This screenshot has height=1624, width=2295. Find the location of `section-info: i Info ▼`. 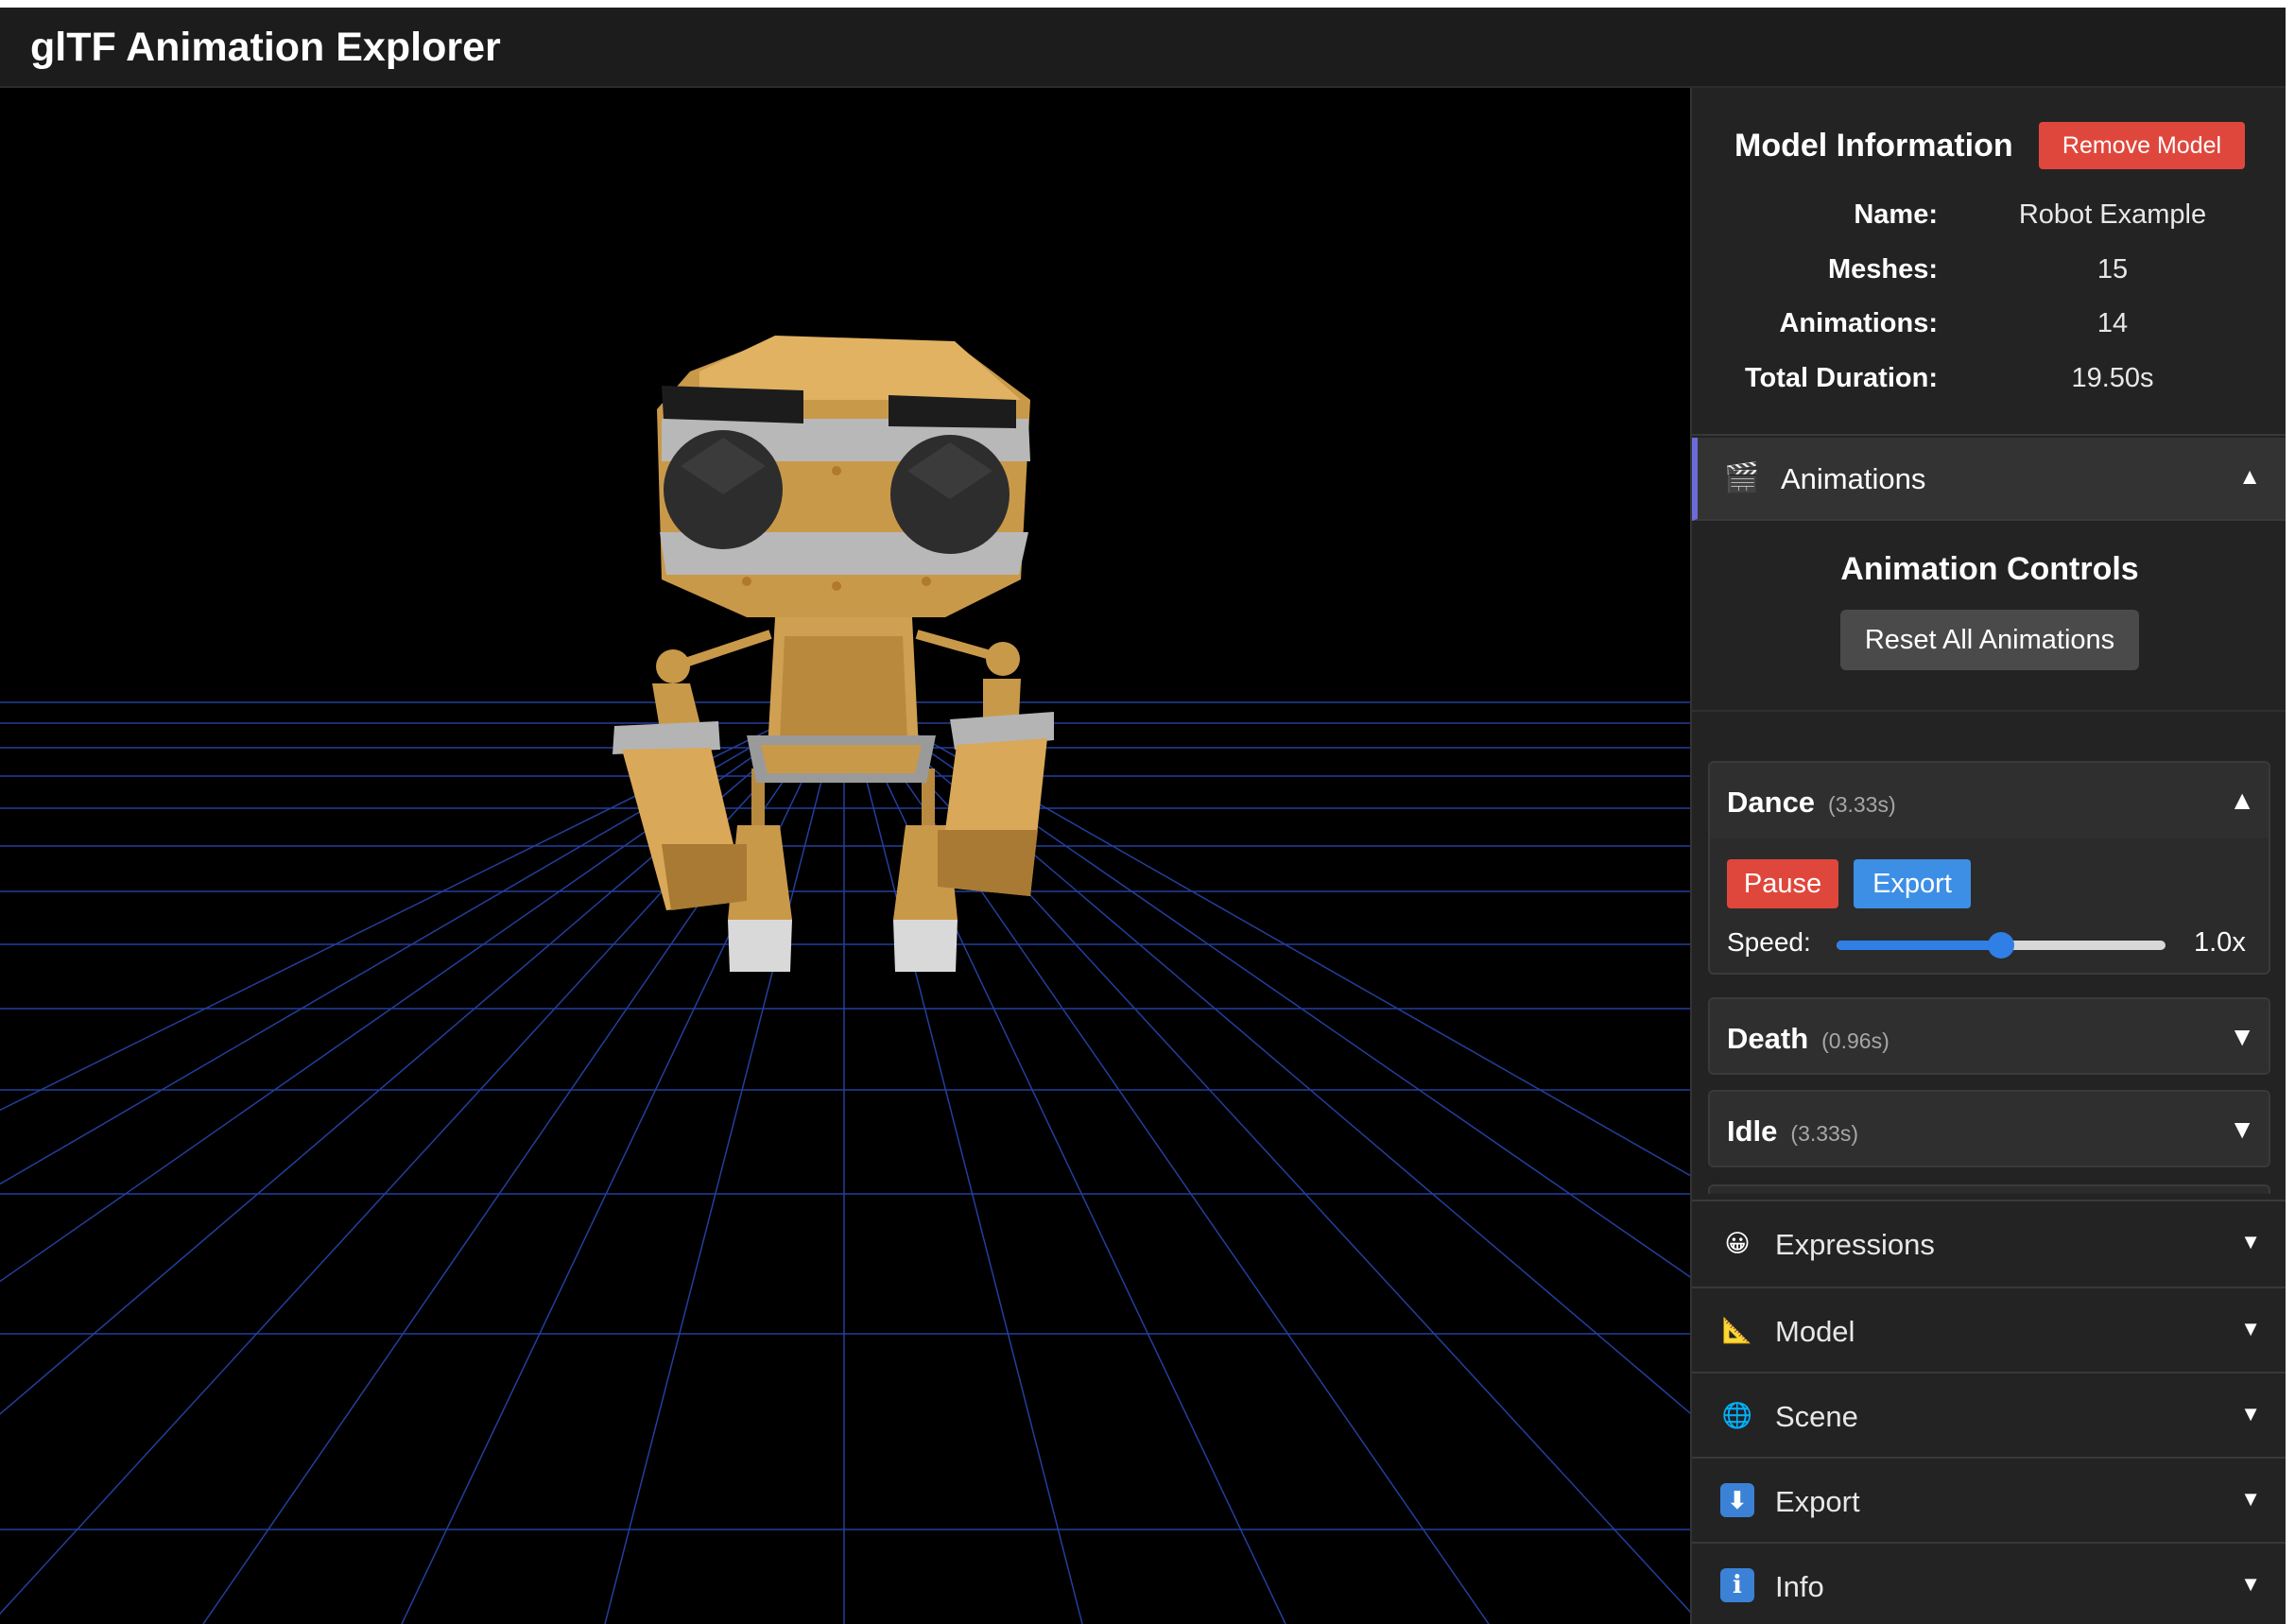

section-info: i Info ▼ is located at coordinates (1989, 1583).